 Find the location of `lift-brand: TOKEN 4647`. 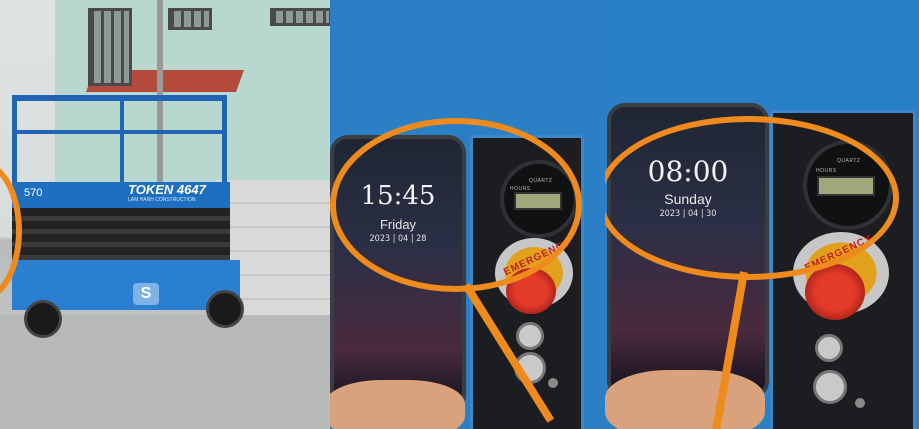

lift-brand: TOKEN 4647 is located at coordinates (167, 189).